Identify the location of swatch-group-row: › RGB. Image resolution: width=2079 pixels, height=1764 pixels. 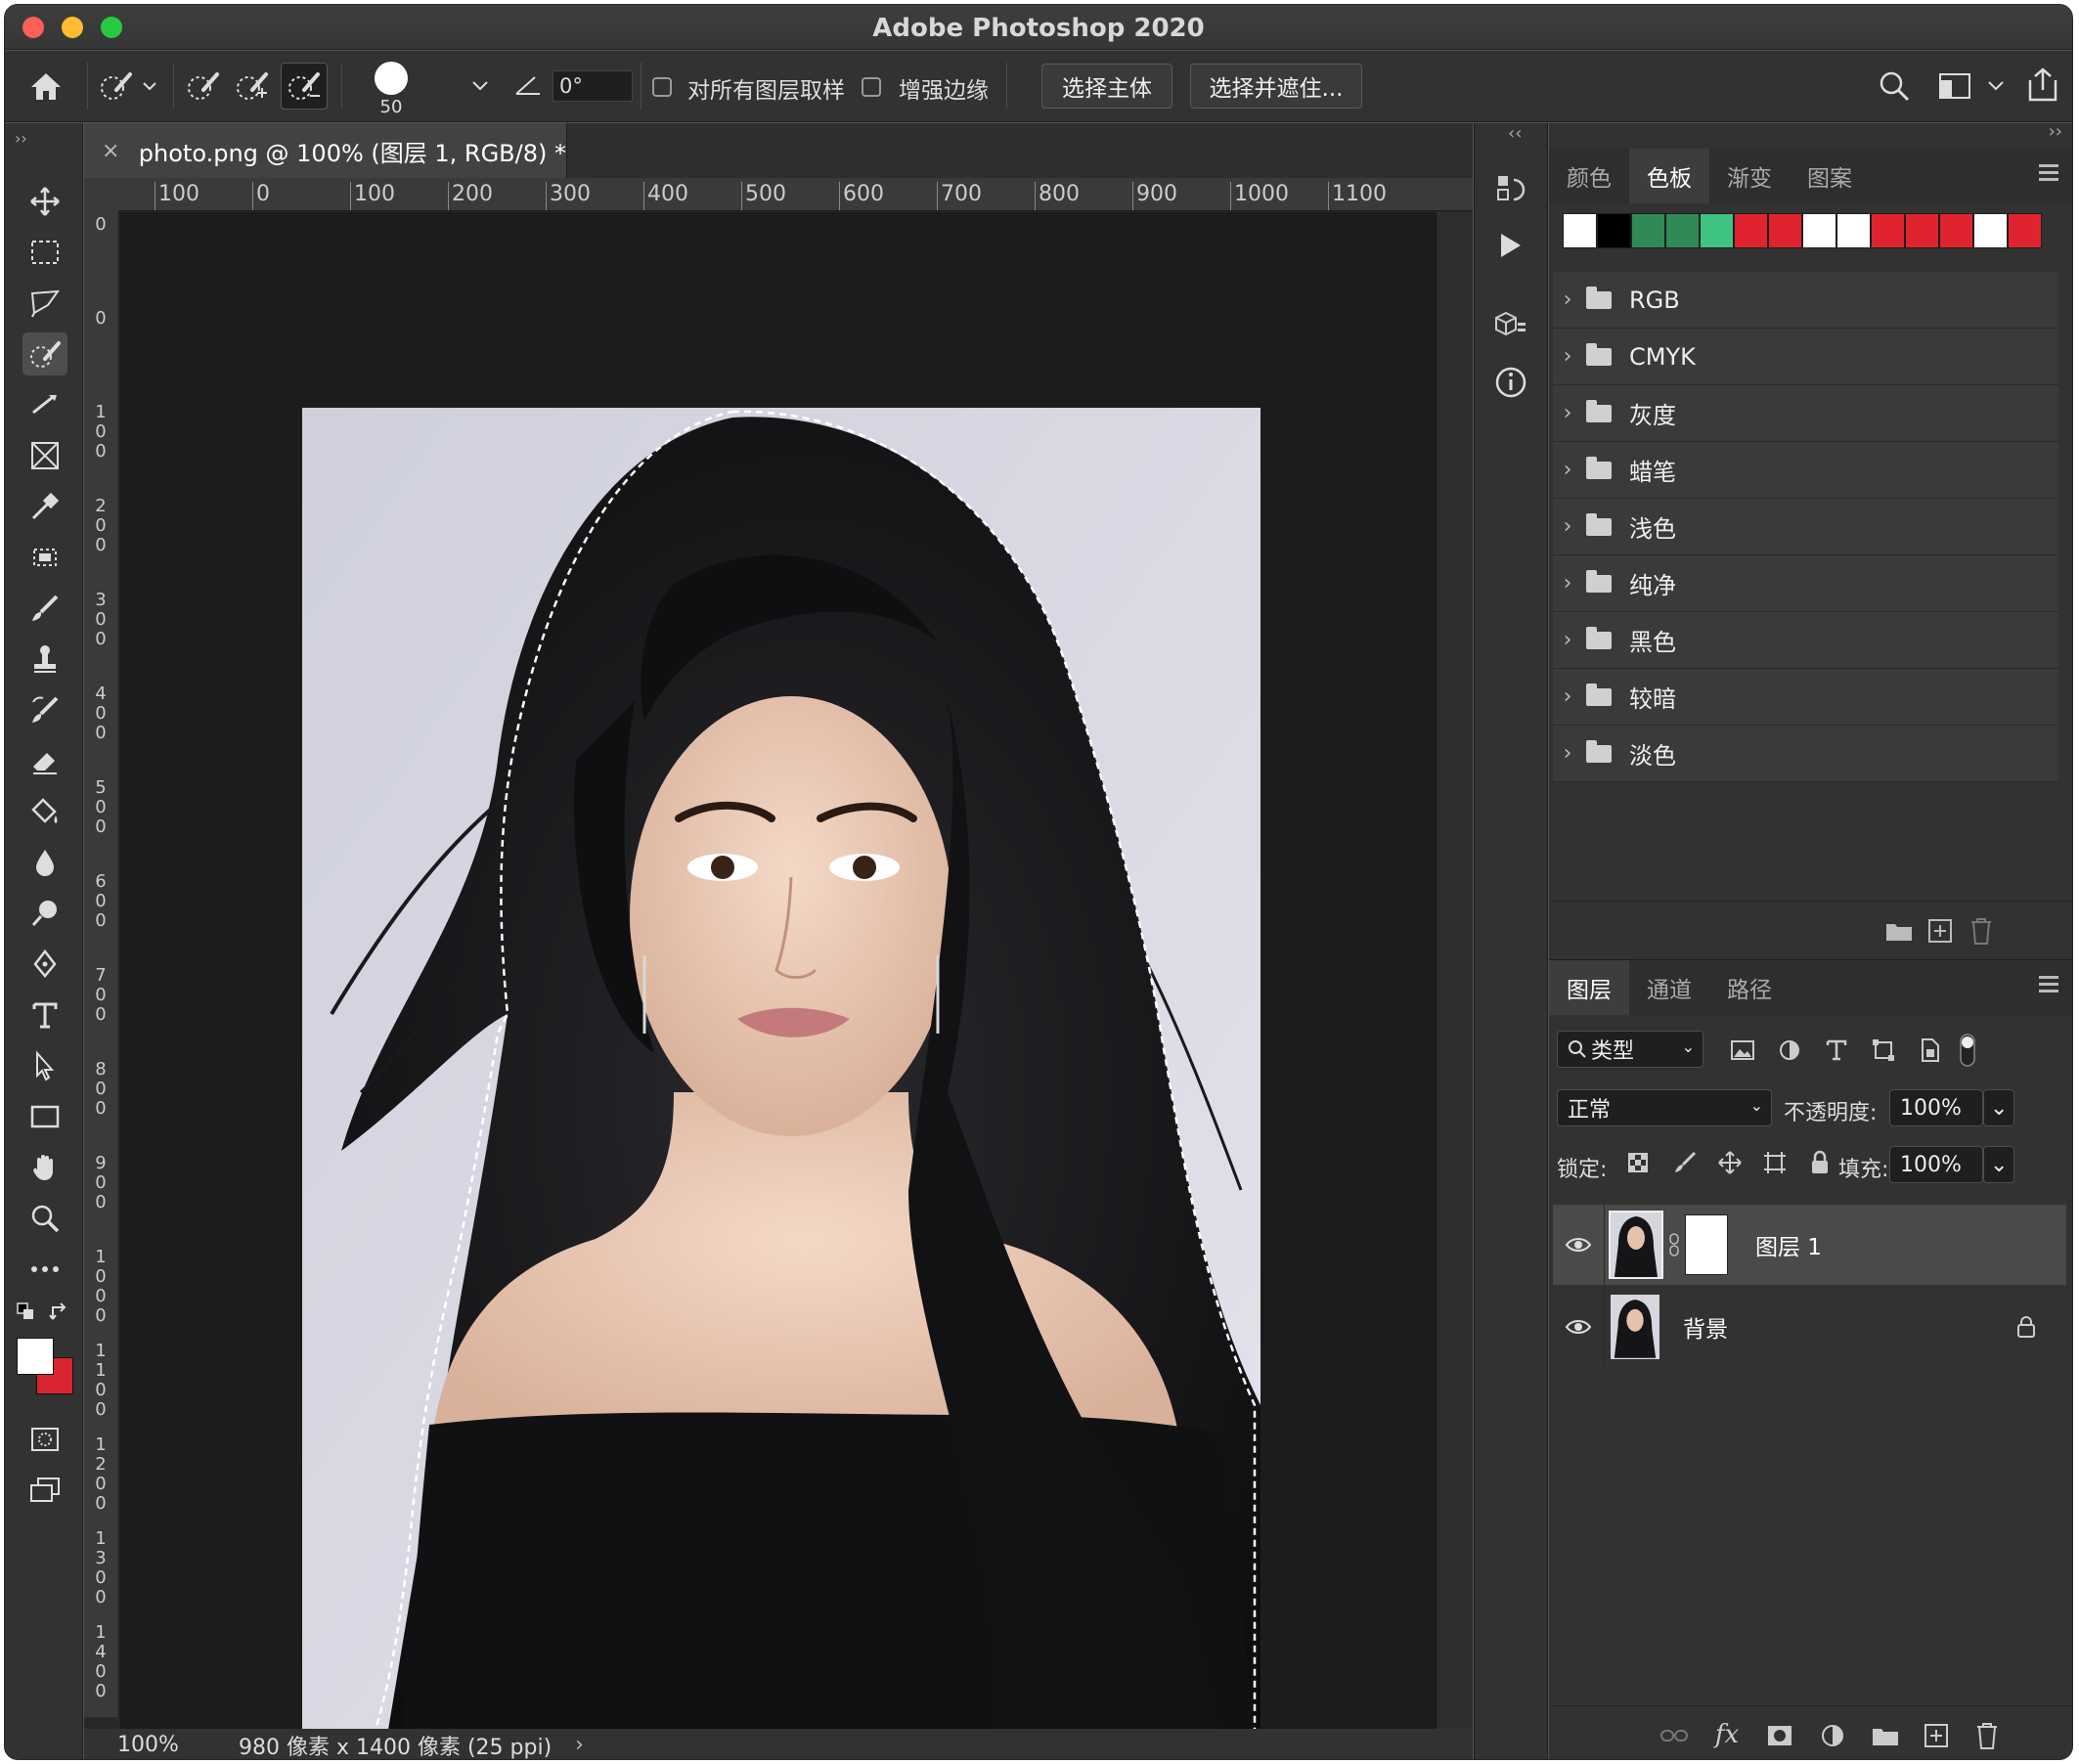
(1805, 300).